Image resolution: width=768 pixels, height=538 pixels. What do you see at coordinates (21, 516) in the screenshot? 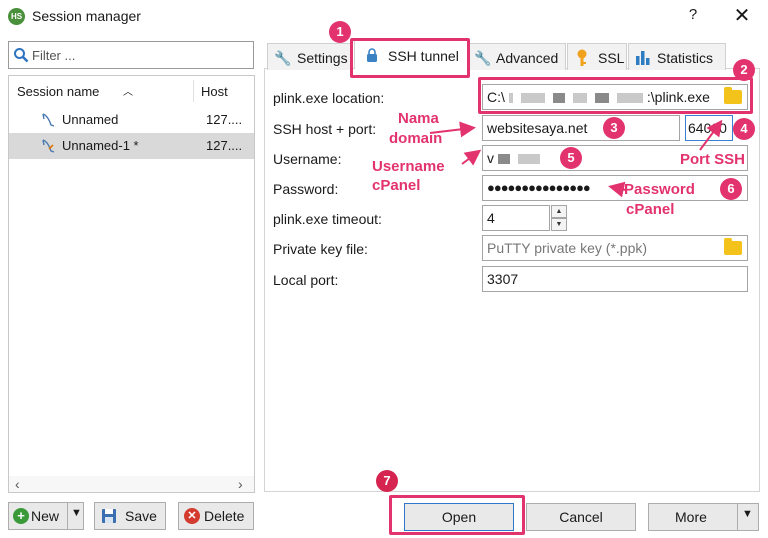
I see `plus-icon: +` at bounding box center [21, 516].